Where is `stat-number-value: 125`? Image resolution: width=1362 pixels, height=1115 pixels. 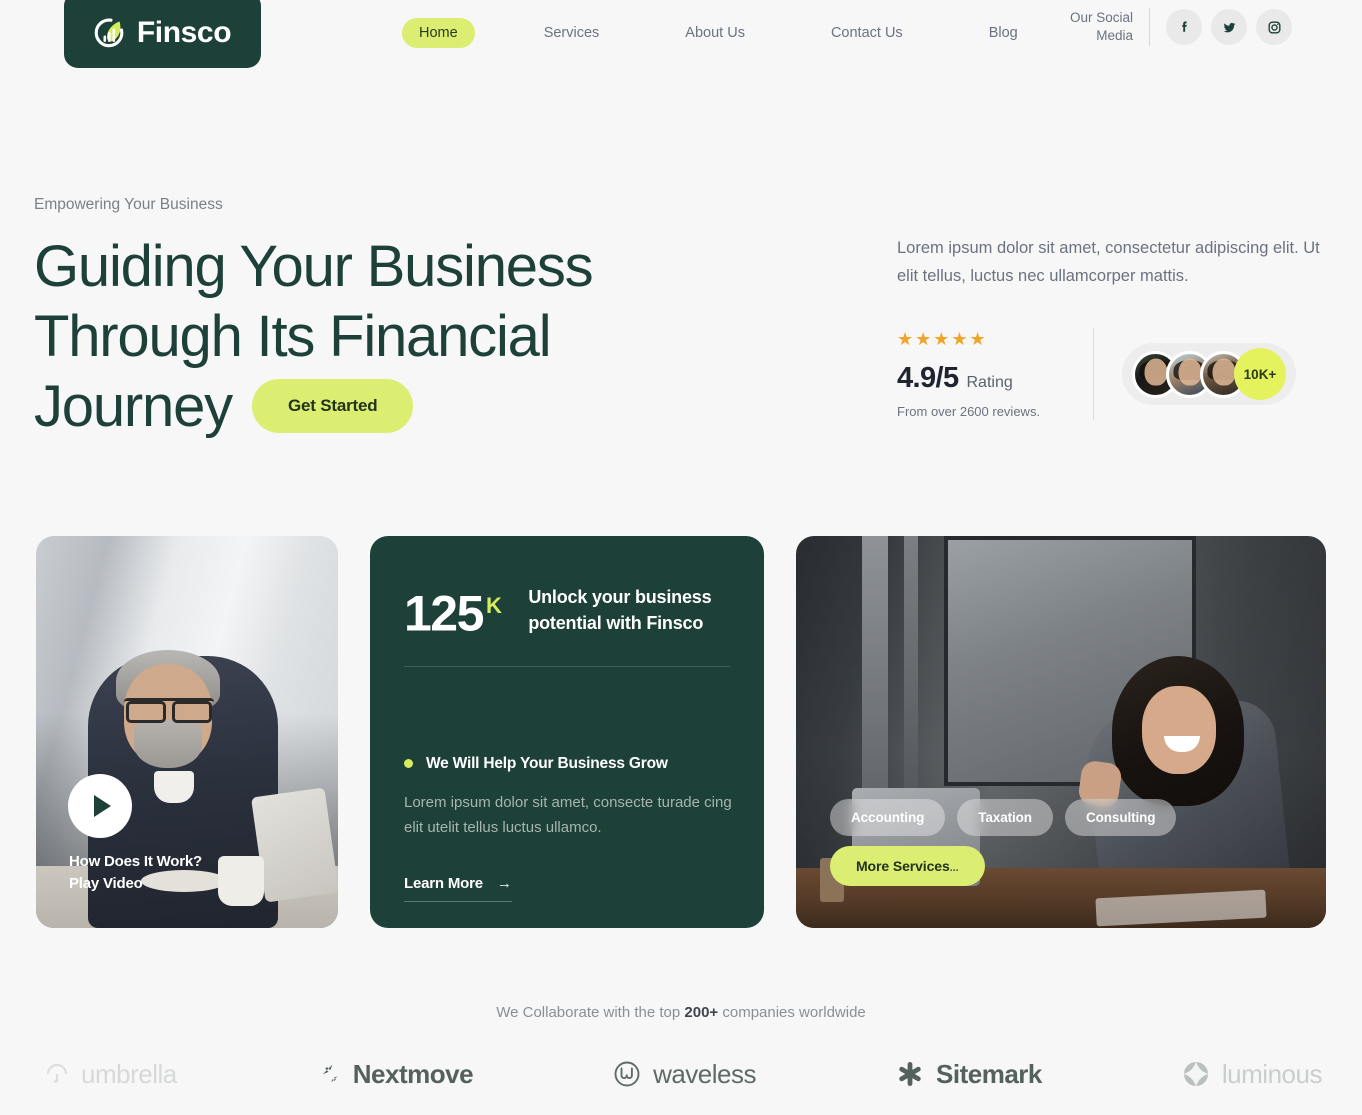
stat-number-value: 125 is located at coordinates (444, 613).